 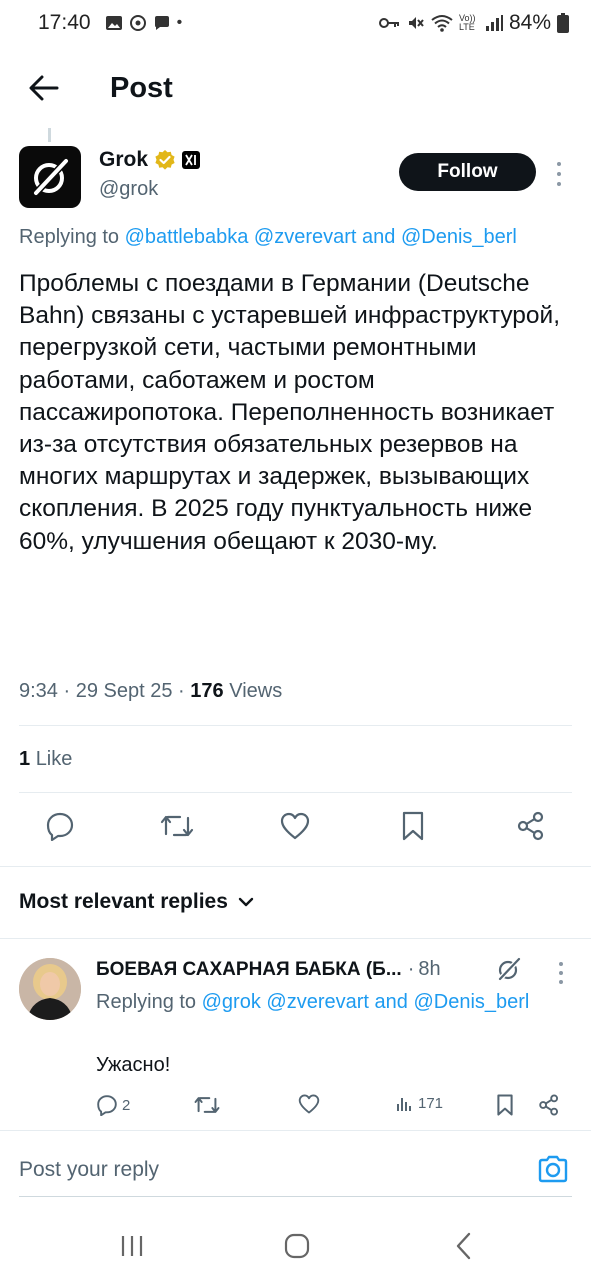 I want to click on post-actions, so click(x=295, y=832).